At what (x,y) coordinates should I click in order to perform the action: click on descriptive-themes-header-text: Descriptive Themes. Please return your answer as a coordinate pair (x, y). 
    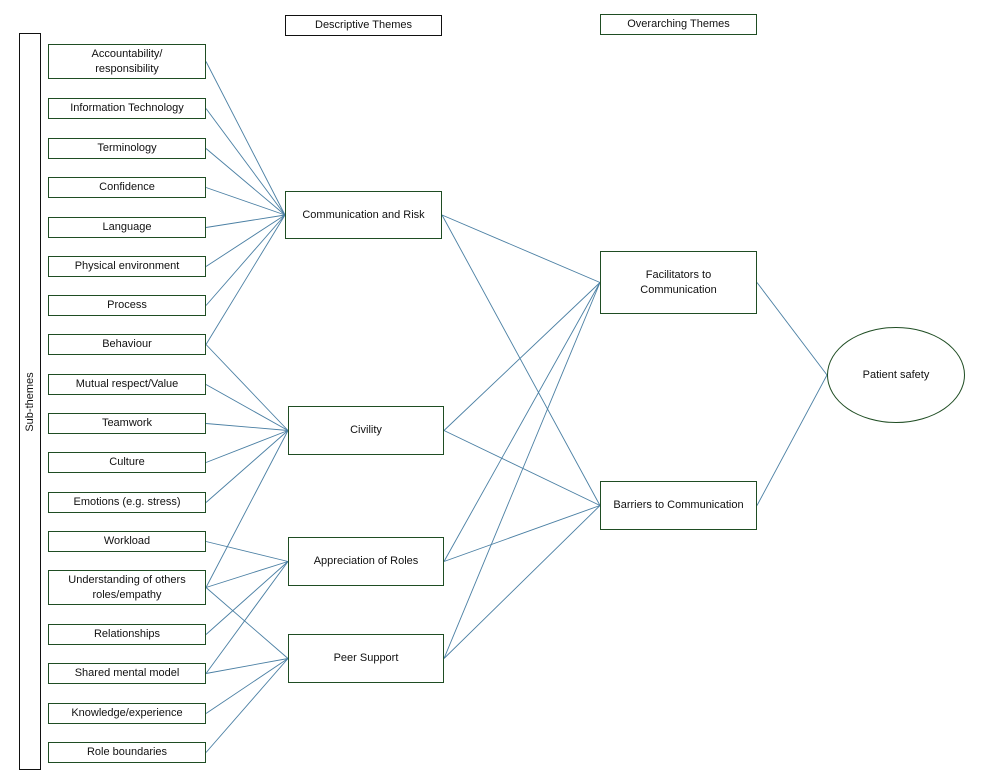
    Looking at the image, I should click on (363, 25).